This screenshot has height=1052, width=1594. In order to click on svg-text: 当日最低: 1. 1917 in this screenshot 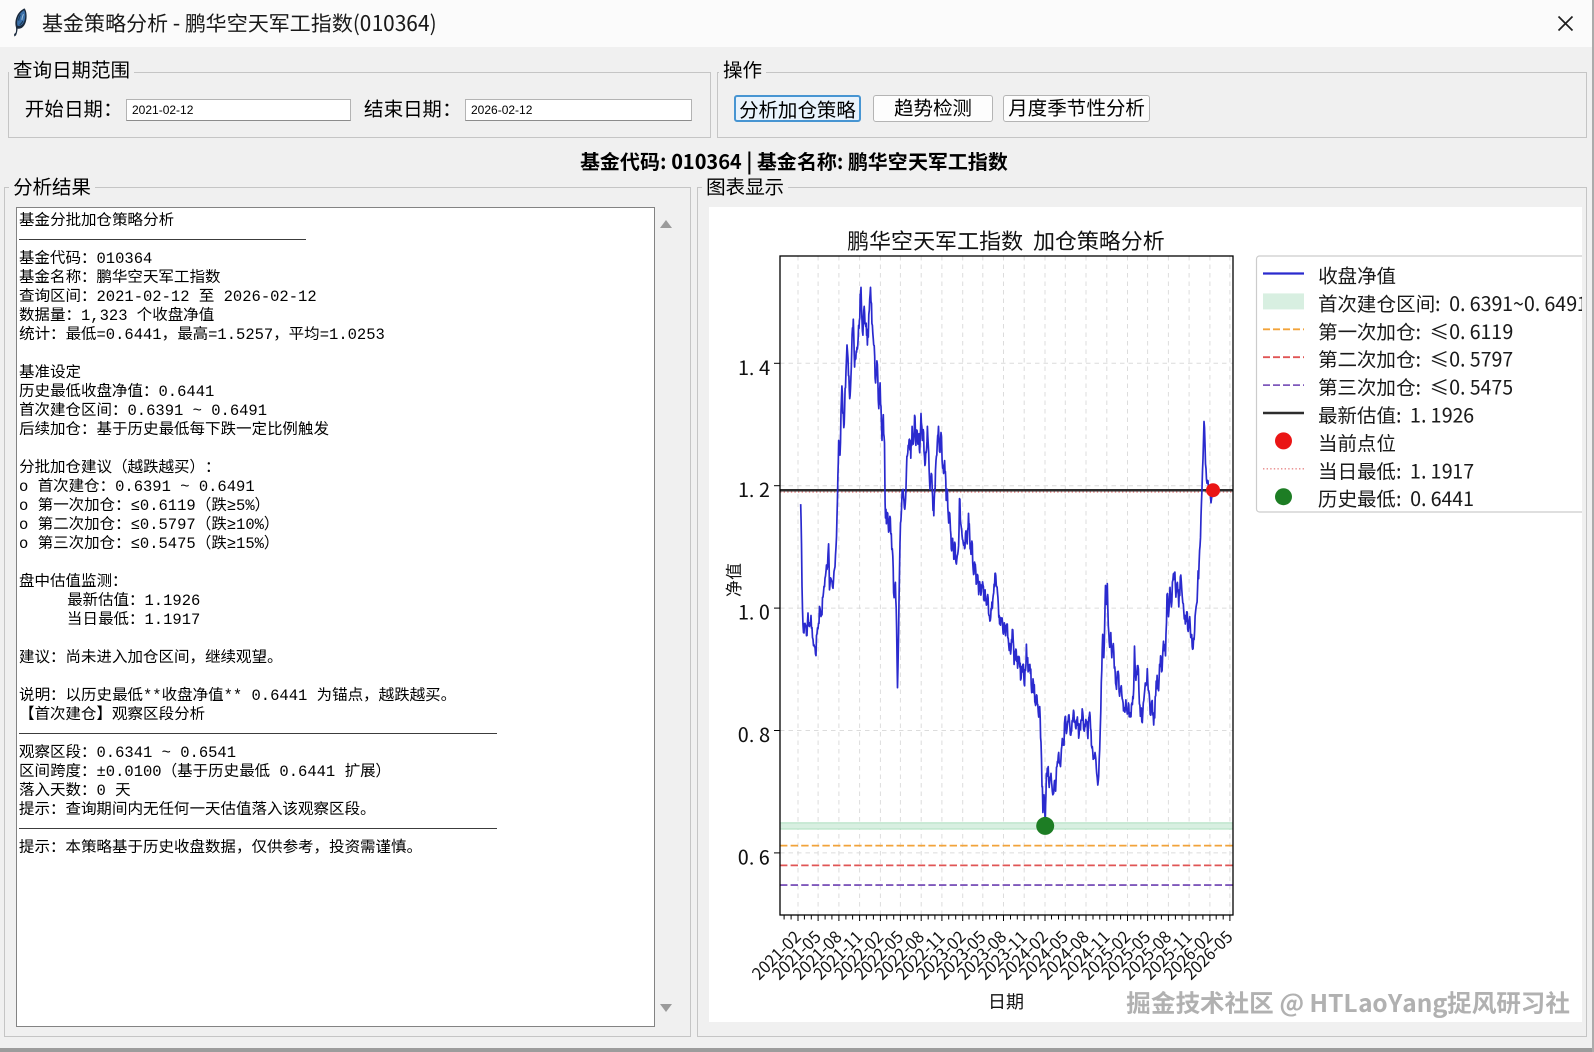, I will do `click(1396, 469)`.